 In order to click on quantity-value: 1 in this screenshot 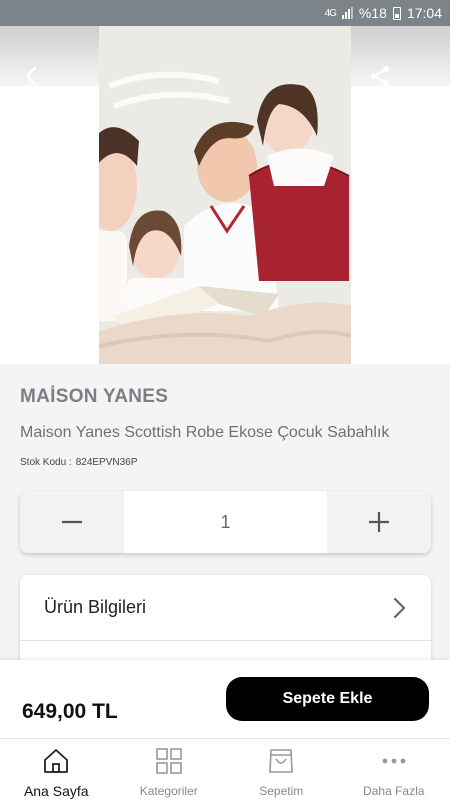, I will do `click(225, 522)`.